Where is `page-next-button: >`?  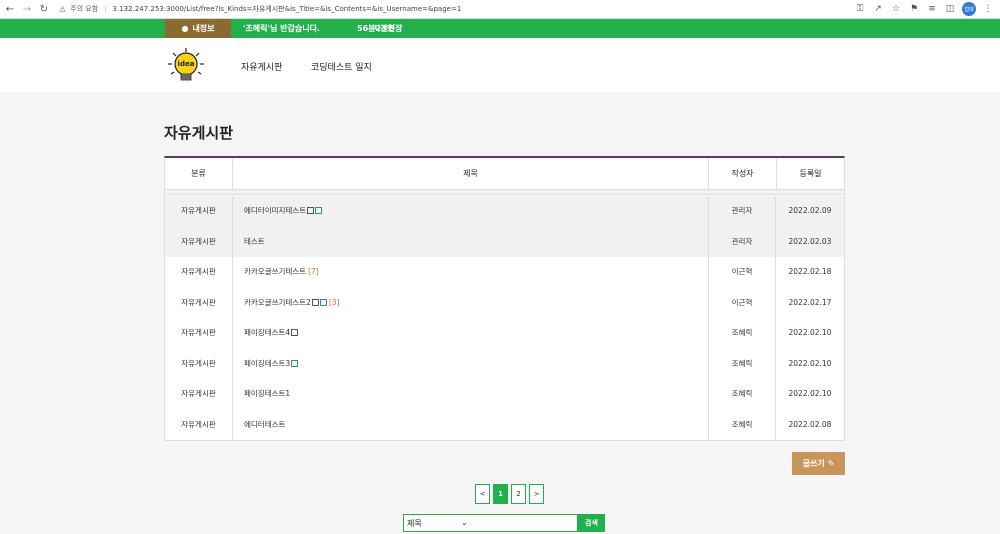
page-next-button: > is located at coordinates (536, 494).